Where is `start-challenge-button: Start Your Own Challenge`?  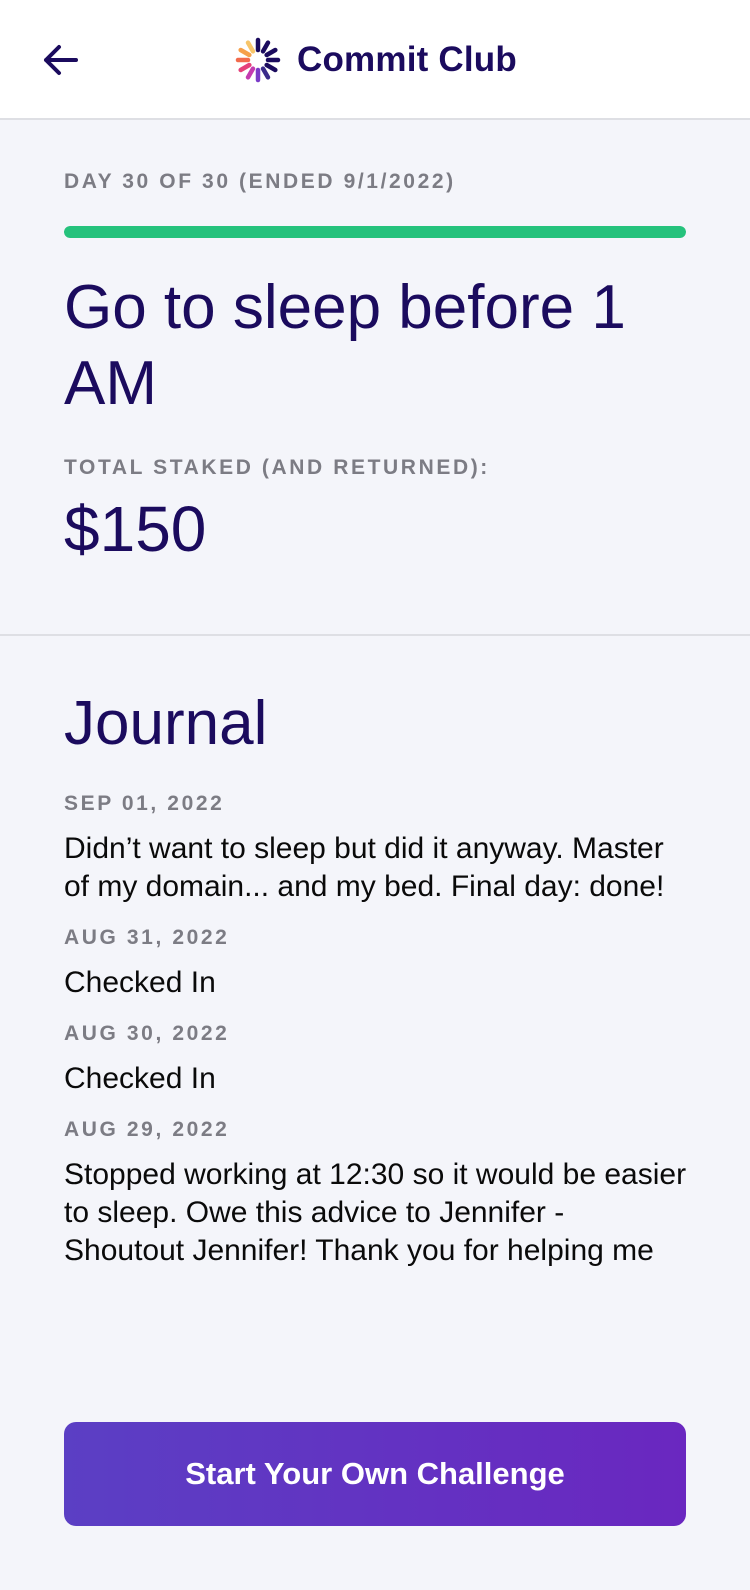
start-challenge-button: Start Your Own Challenge is located at coordinates (375, 1474).